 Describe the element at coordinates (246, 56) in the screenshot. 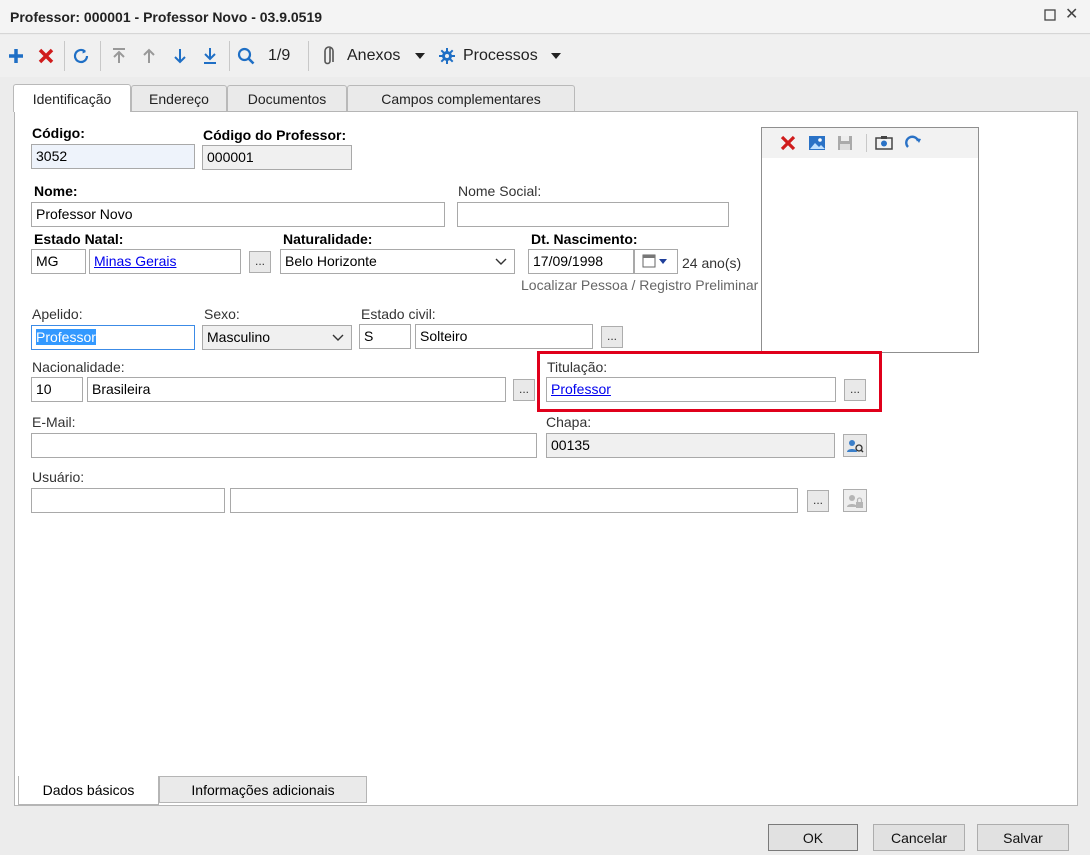

I see `search-icon` at that location.